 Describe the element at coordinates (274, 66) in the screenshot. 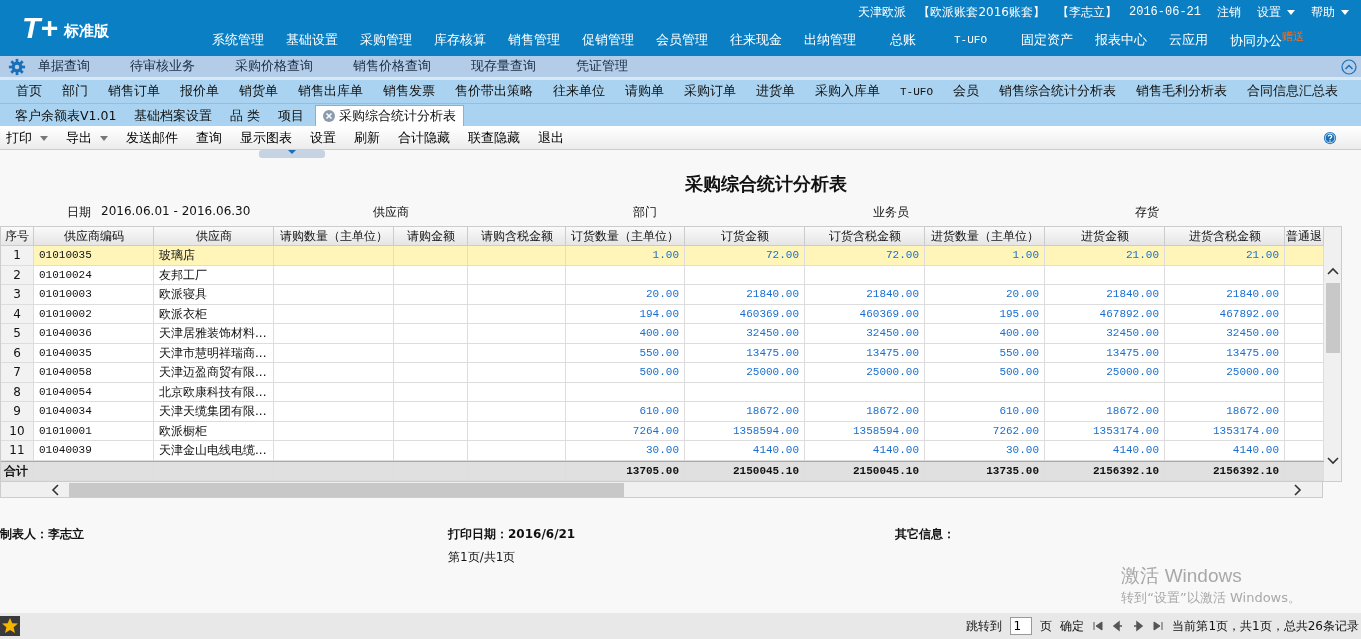

I see `quick-link: 采购价格查询` at that location.